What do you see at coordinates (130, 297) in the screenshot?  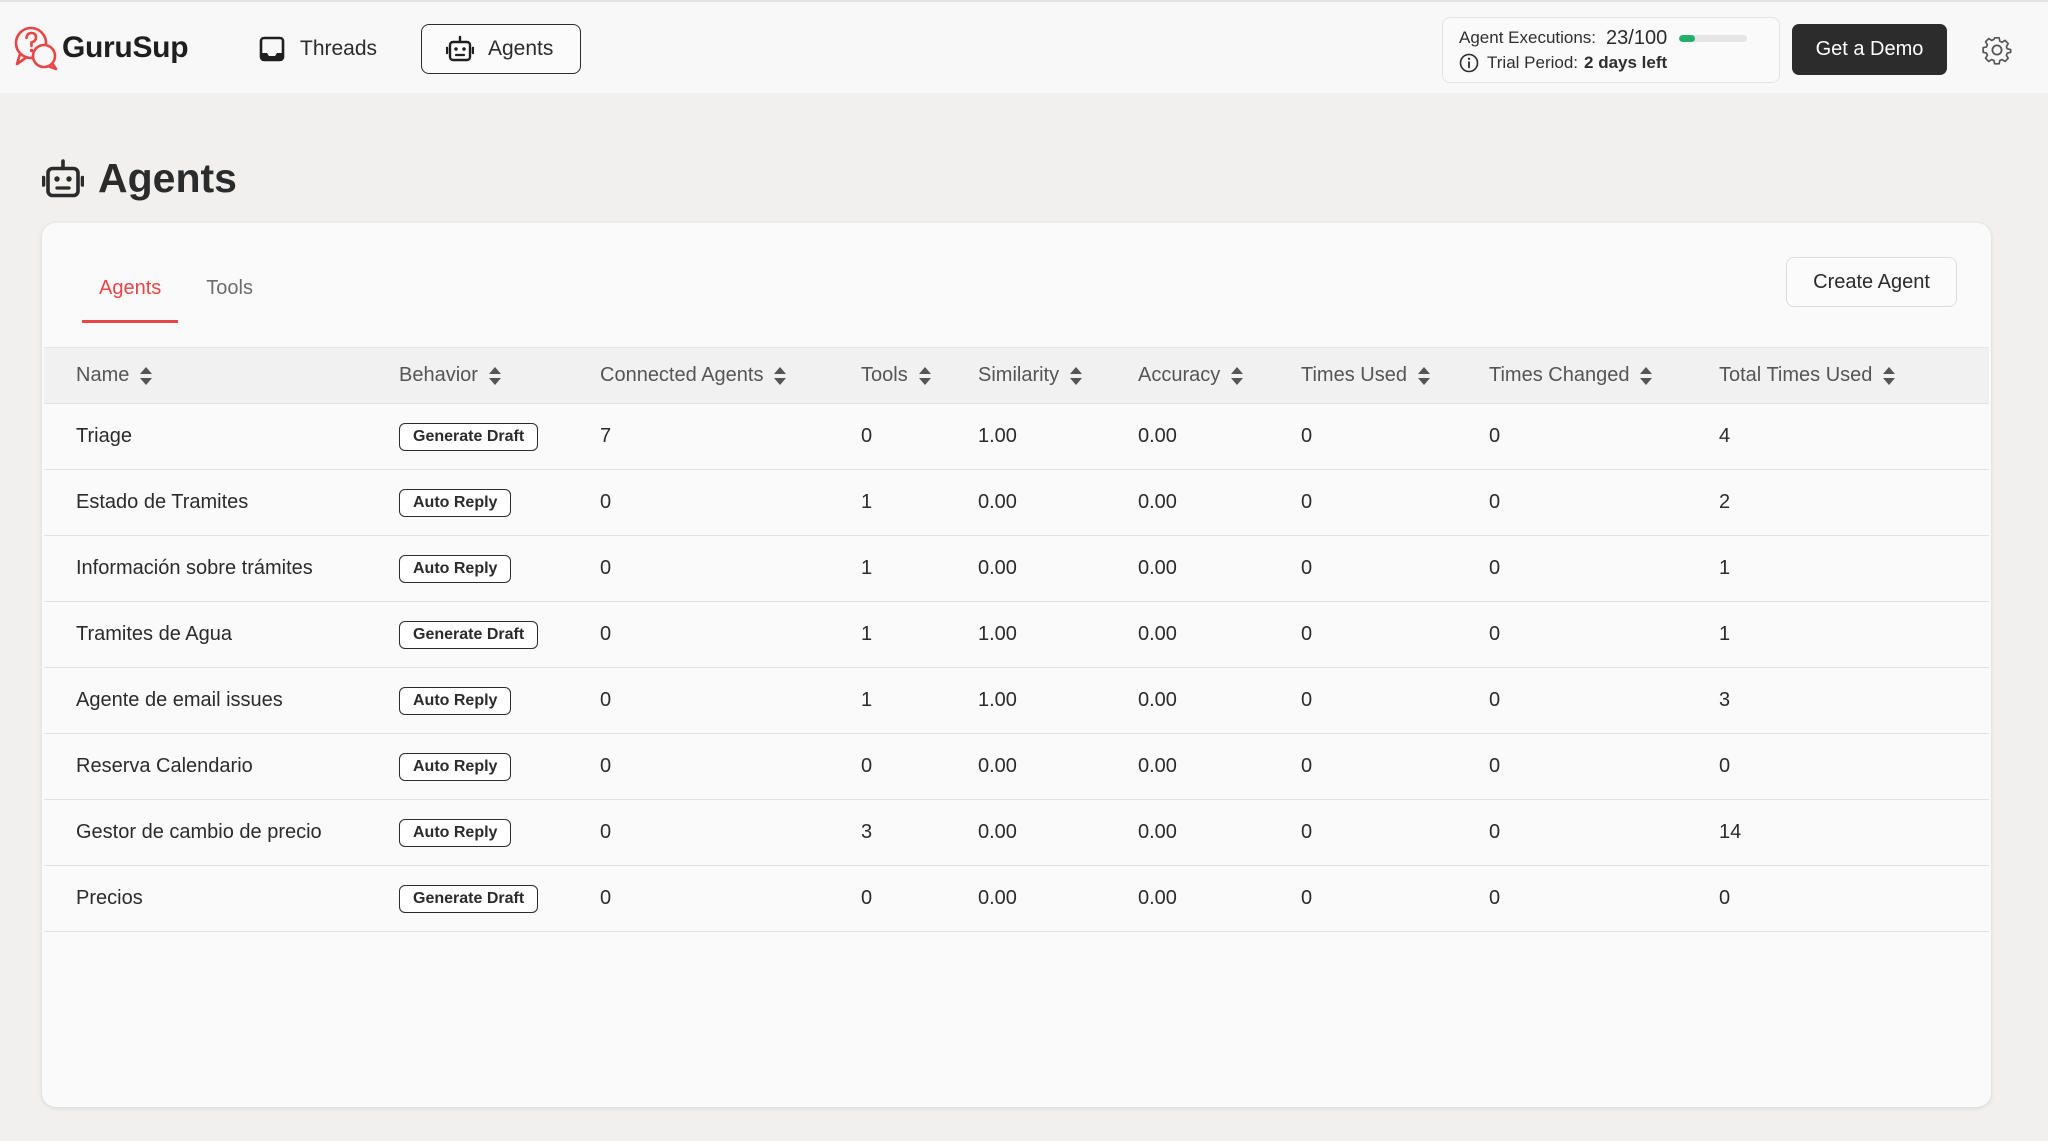 I see `tab-agents: Agents` at bounding box center [130, 297].